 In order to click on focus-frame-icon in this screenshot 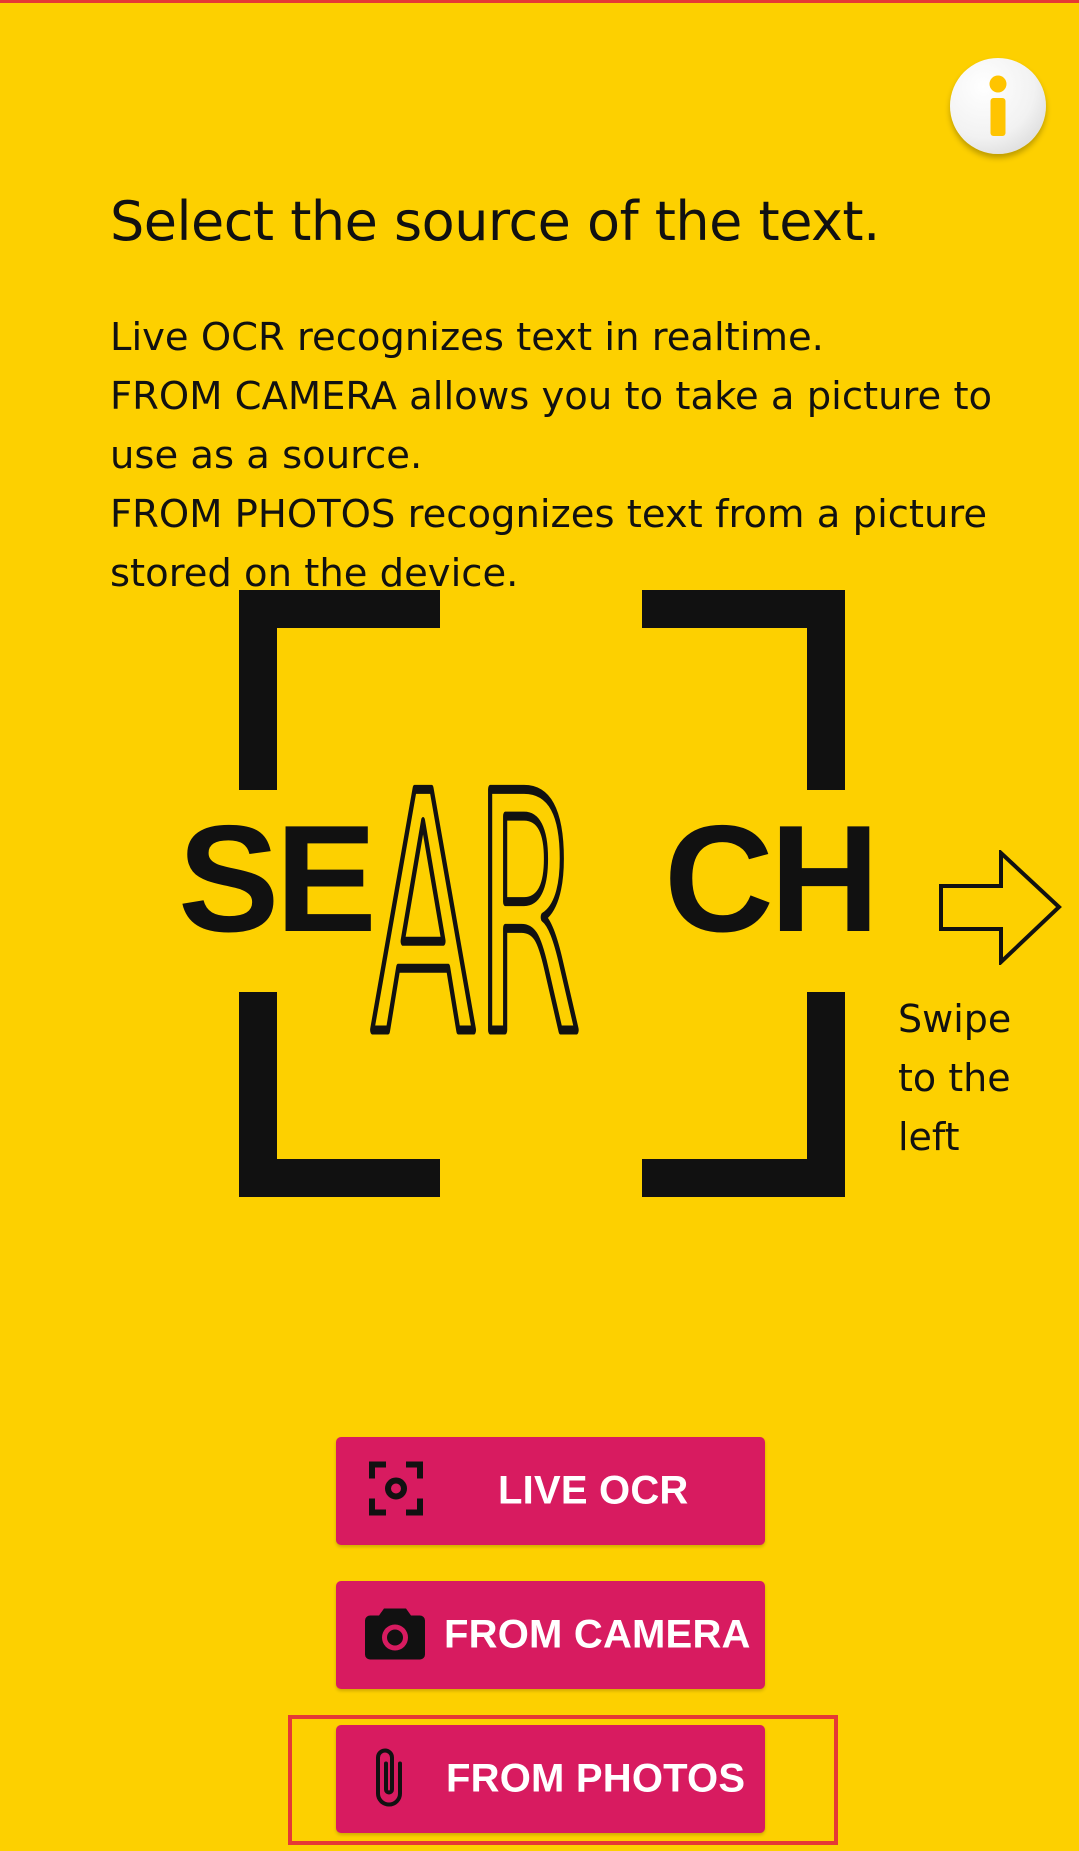, I will do `click(396, 1491)`.